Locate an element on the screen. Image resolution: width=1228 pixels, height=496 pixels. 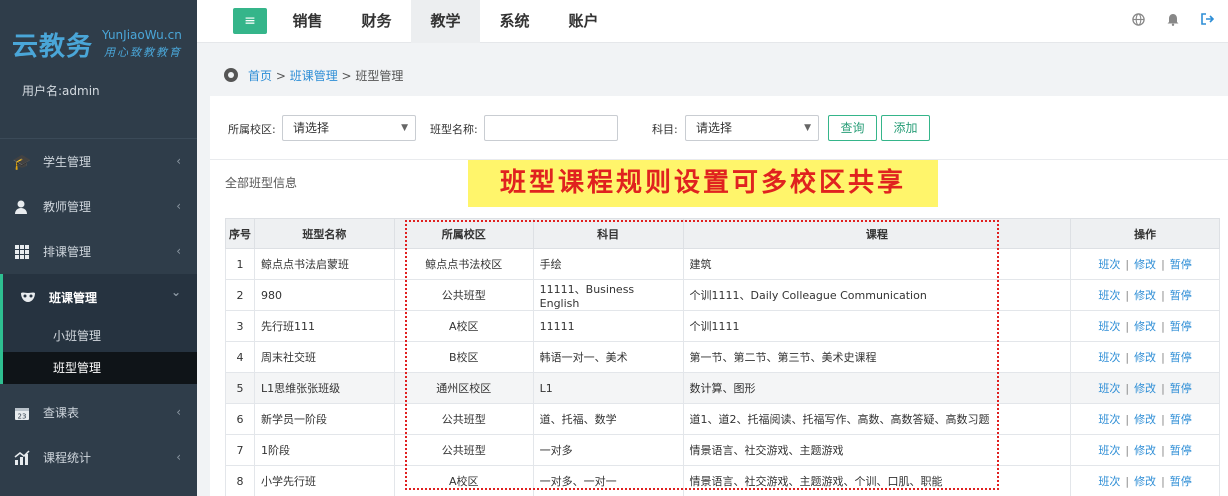
sidebar-item-teachers: 教师管理 ‹ is located at coordinates (98, 206).